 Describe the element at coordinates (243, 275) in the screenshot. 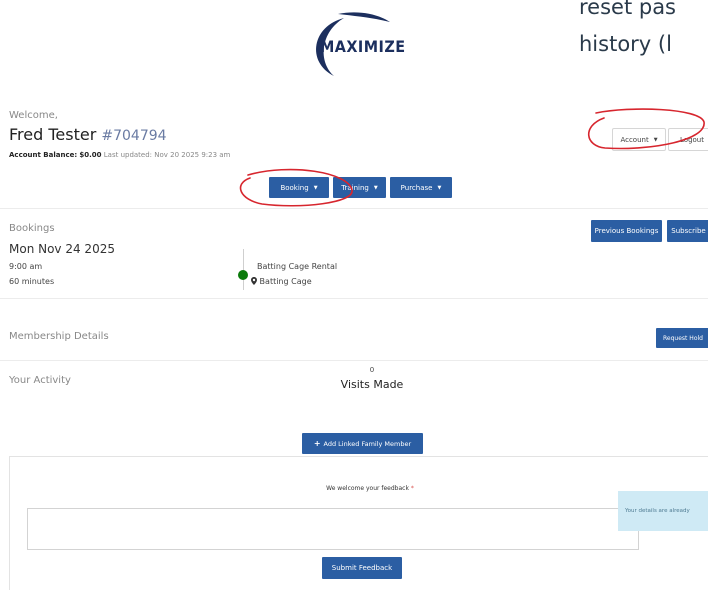

I see `booking-status-dot-icon` at that location.